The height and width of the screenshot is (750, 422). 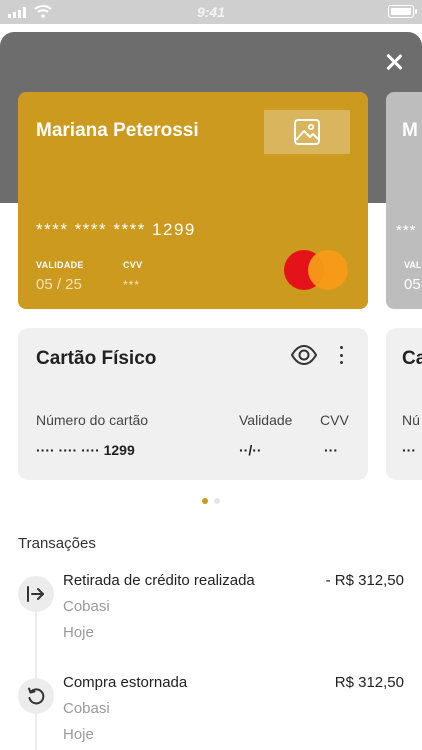 I want to click on status-bar: 9:41, so click(x=211, y=12).